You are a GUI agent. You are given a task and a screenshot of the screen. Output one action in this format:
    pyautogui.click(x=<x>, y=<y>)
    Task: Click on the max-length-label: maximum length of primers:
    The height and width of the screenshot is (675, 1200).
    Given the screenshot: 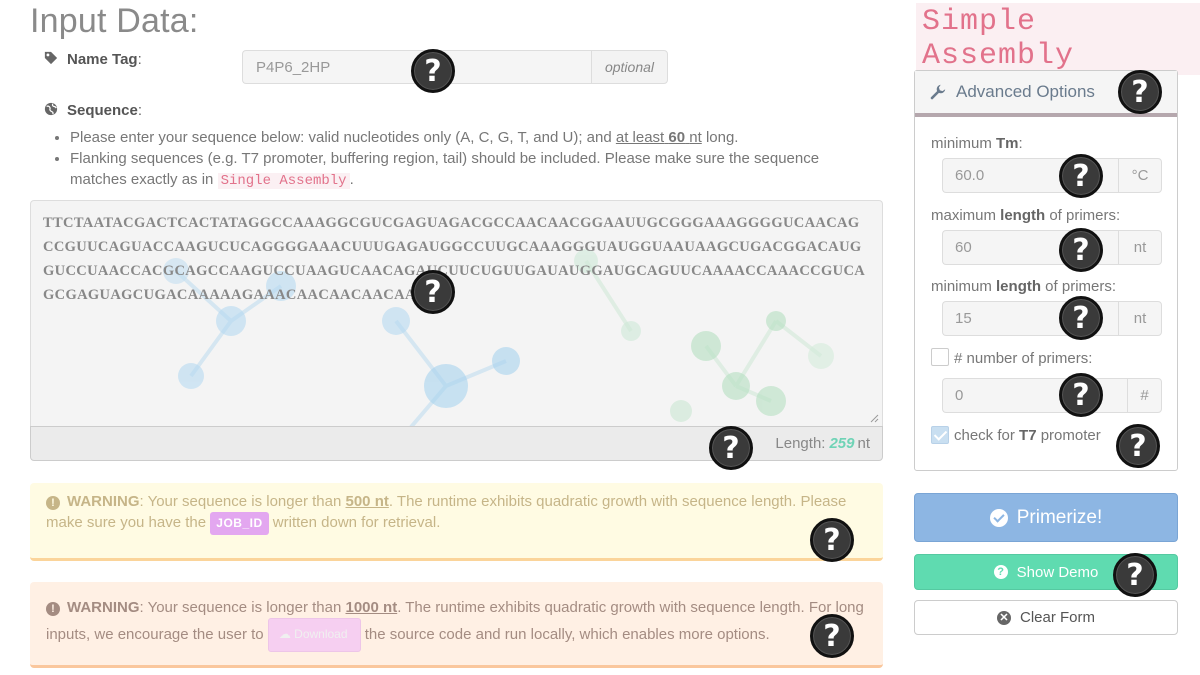 What is the action you would take?
    pyautogui.click(x=1025, y=215)
    